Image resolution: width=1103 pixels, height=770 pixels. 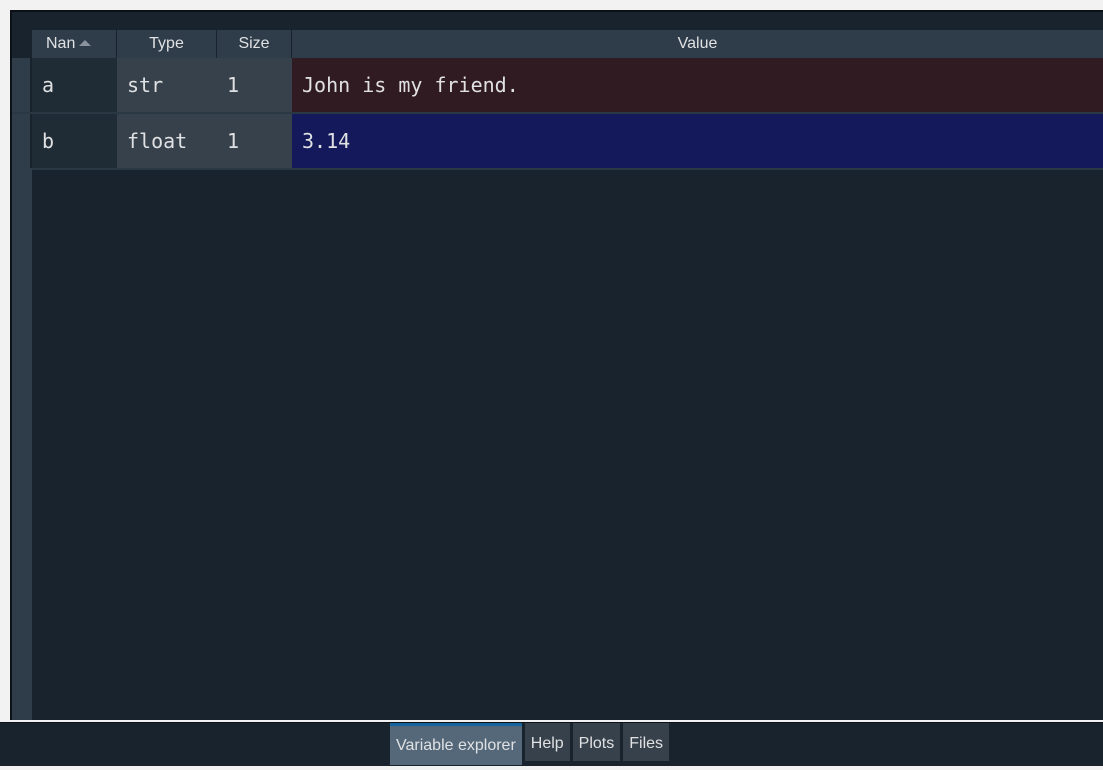 I want to click on column-header-size: Size, so click(x=254, y=44).